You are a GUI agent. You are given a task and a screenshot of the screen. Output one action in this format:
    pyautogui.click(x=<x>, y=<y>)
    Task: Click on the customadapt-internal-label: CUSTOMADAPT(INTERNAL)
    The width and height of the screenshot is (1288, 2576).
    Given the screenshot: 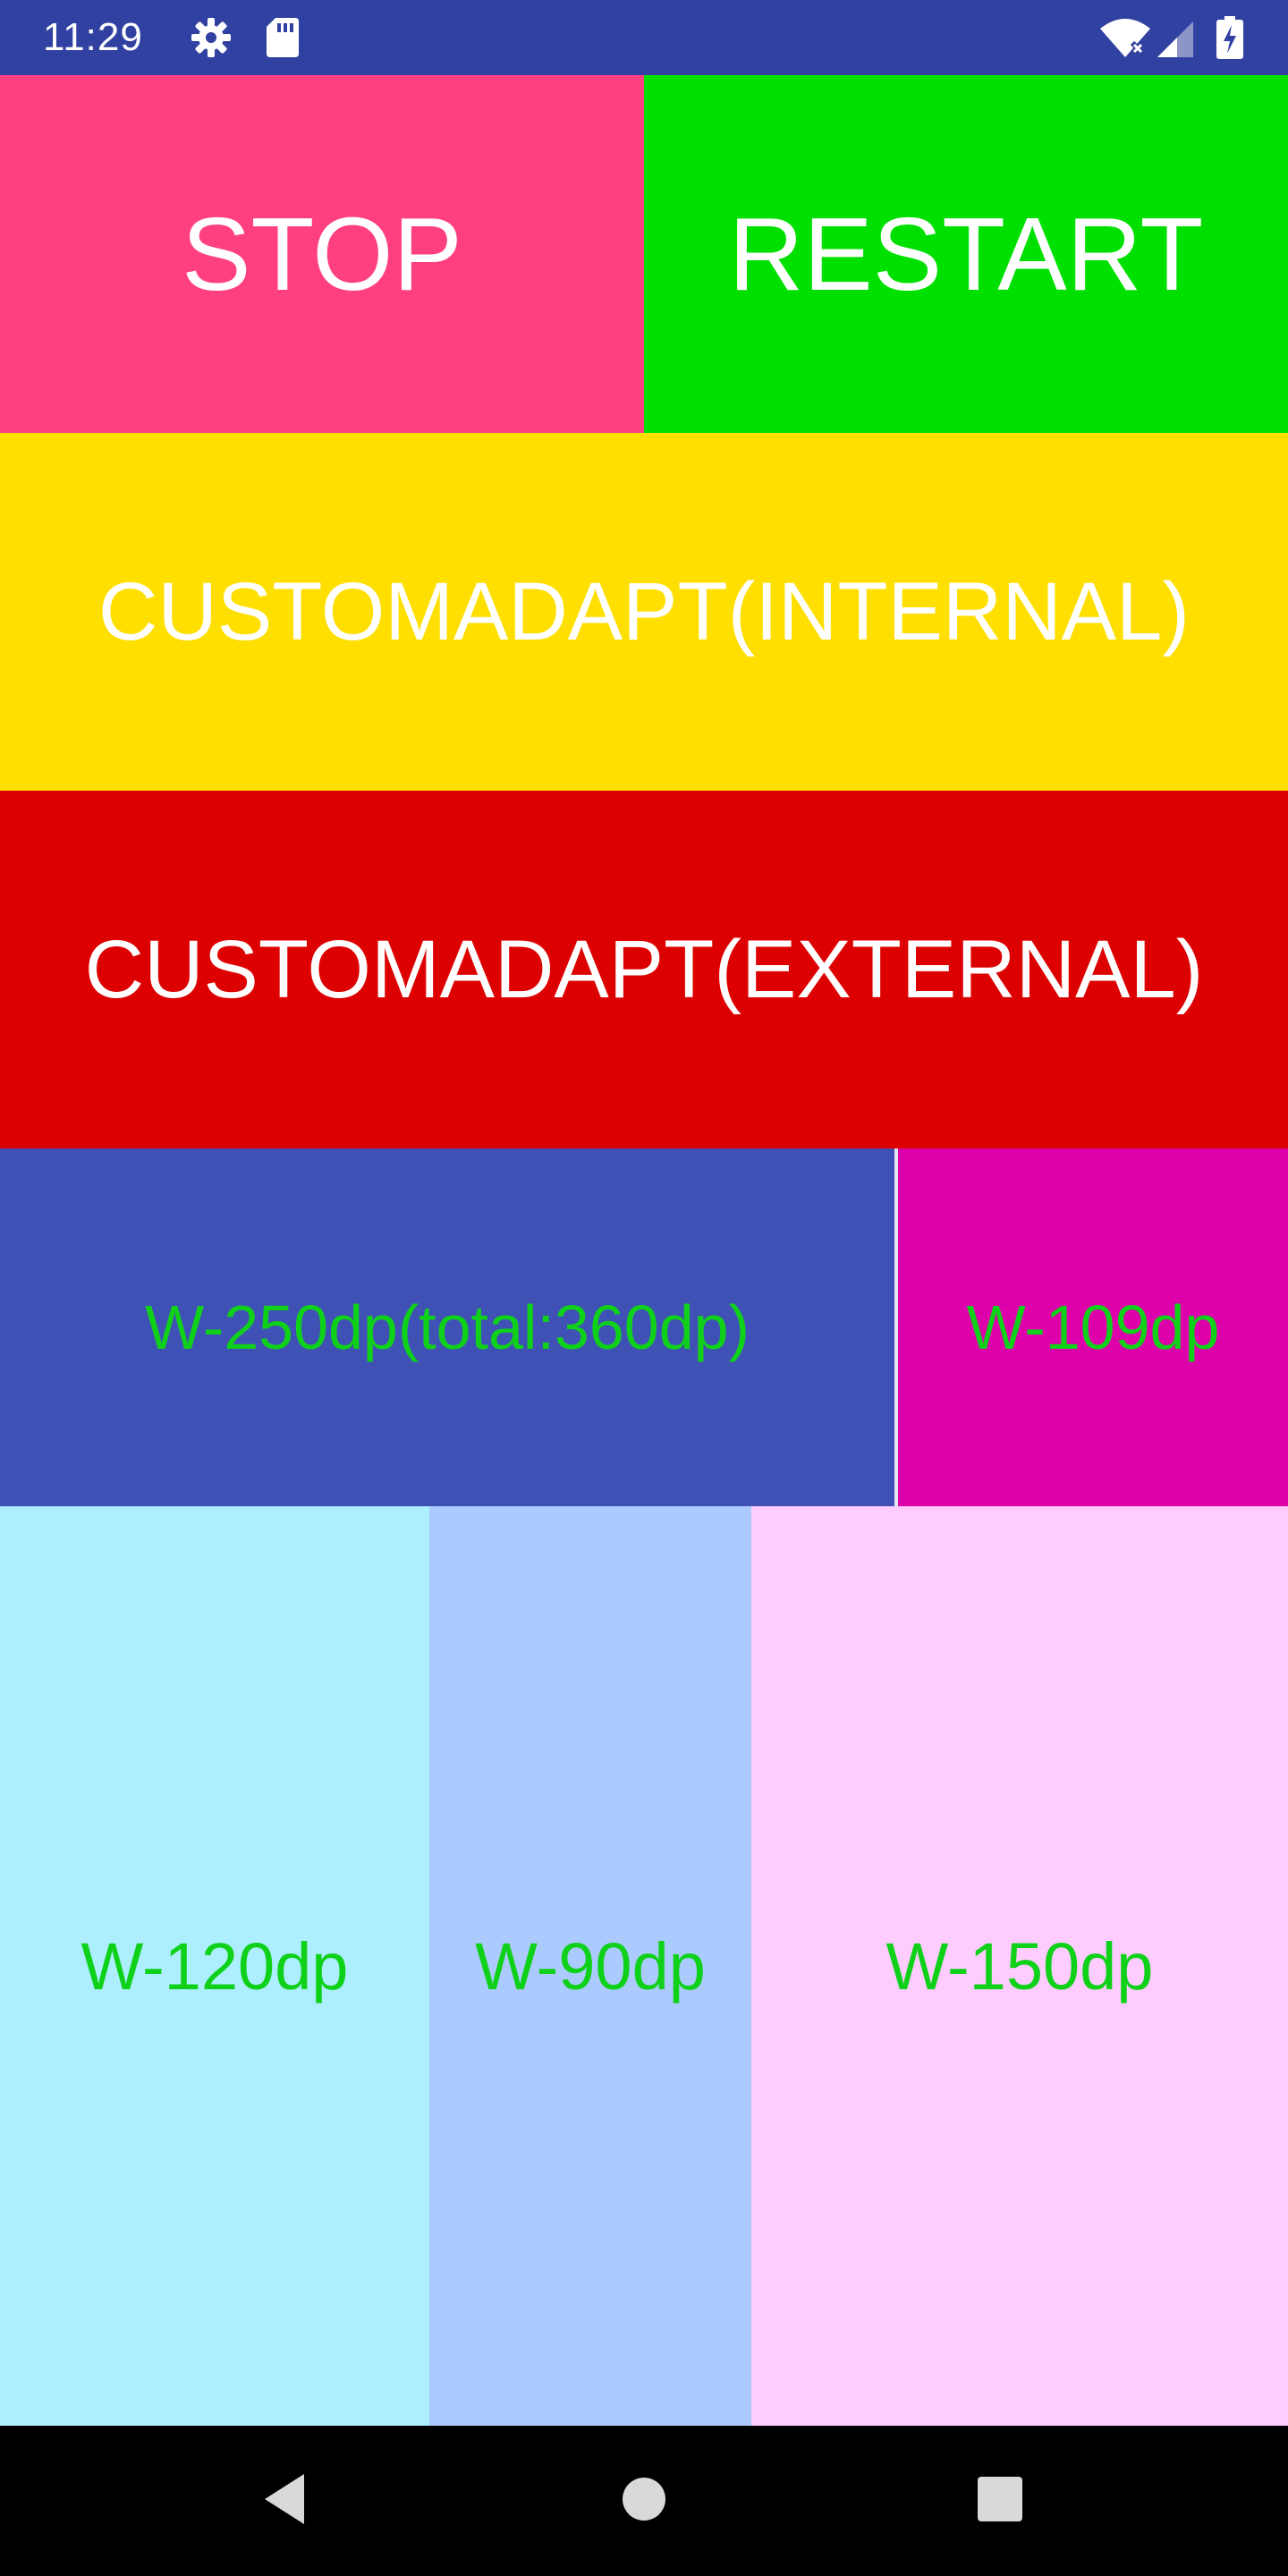 What is the action you would take?
    pyautogui.click(x=644, y=611)
    